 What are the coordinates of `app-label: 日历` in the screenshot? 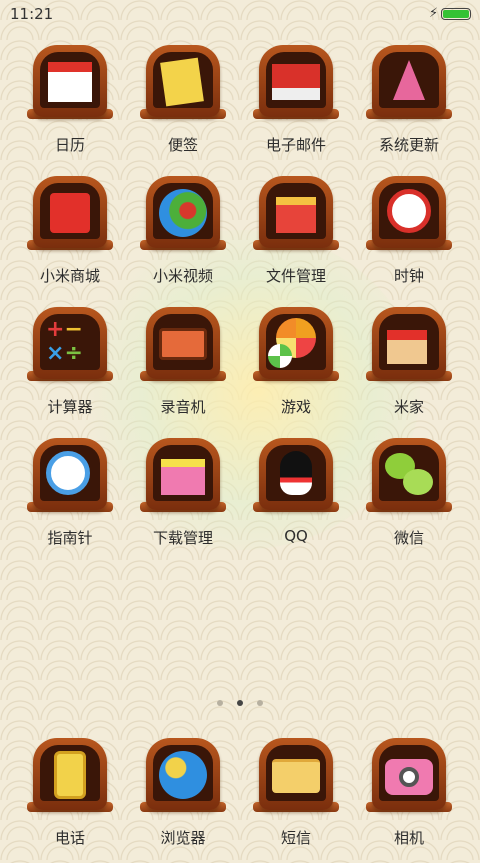 It's located at (69, 145).